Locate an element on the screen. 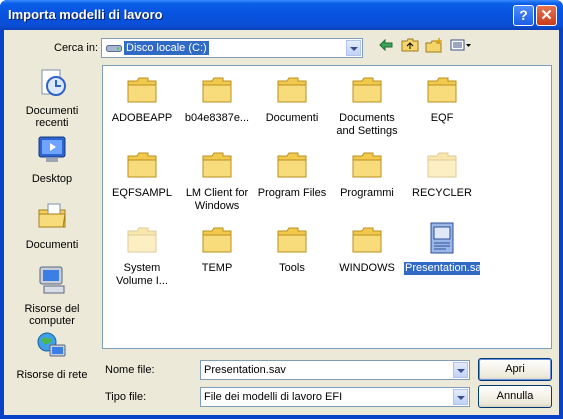 The image size is (563, 419). file-item: LM Client for Windows is located at coordinates (217, 182).